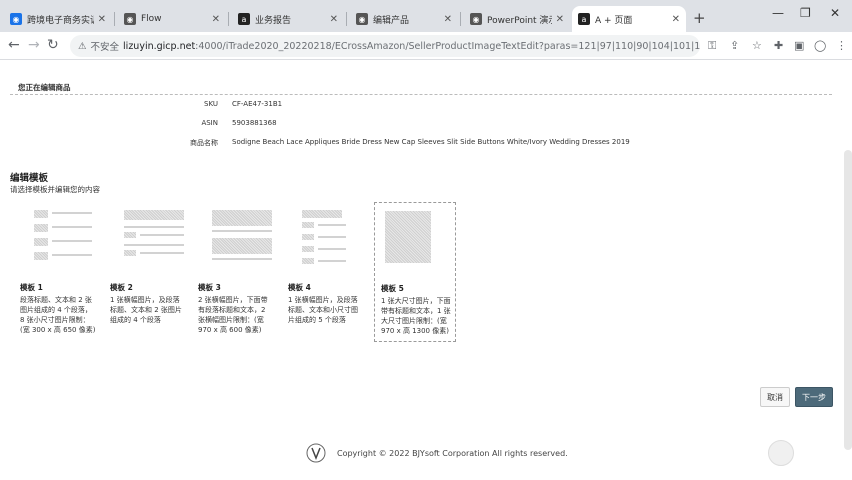  I want to click on sidebar-icon: ▣, so click(799, 45).